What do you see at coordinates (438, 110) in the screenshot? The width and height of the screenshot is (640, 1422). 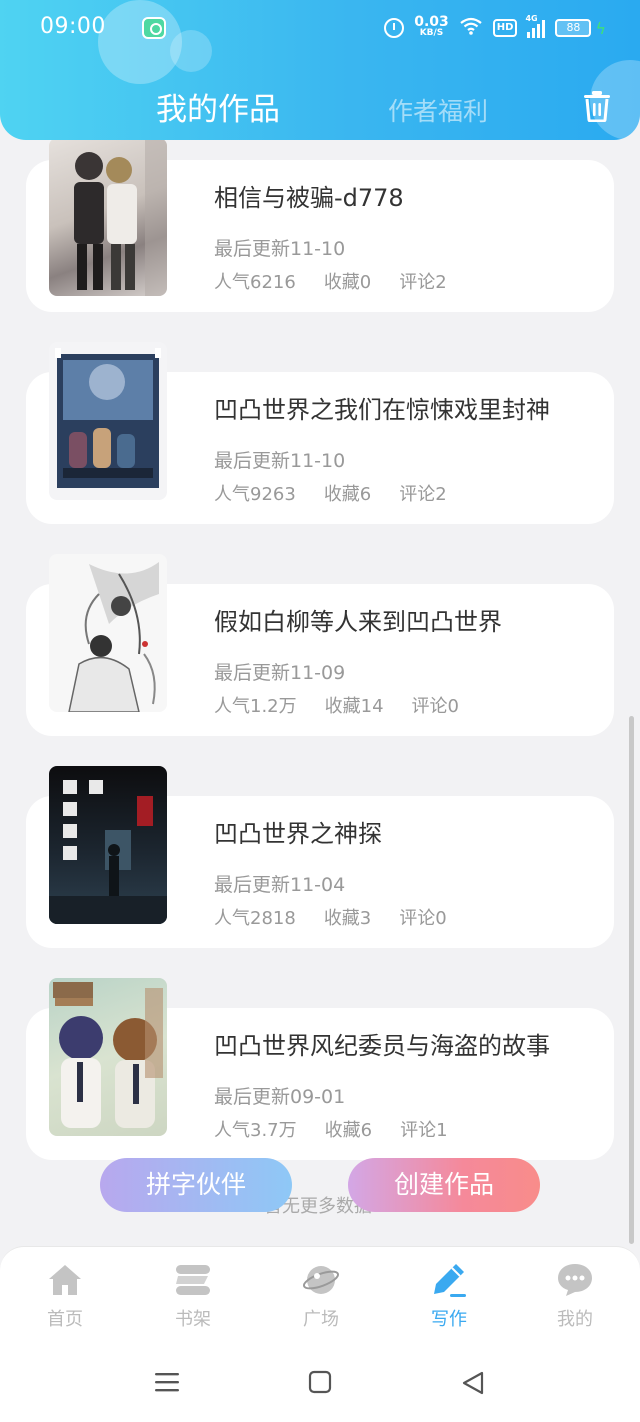 I see `tab-author-welfare: 作者福利` at bounding box center [438, 110].